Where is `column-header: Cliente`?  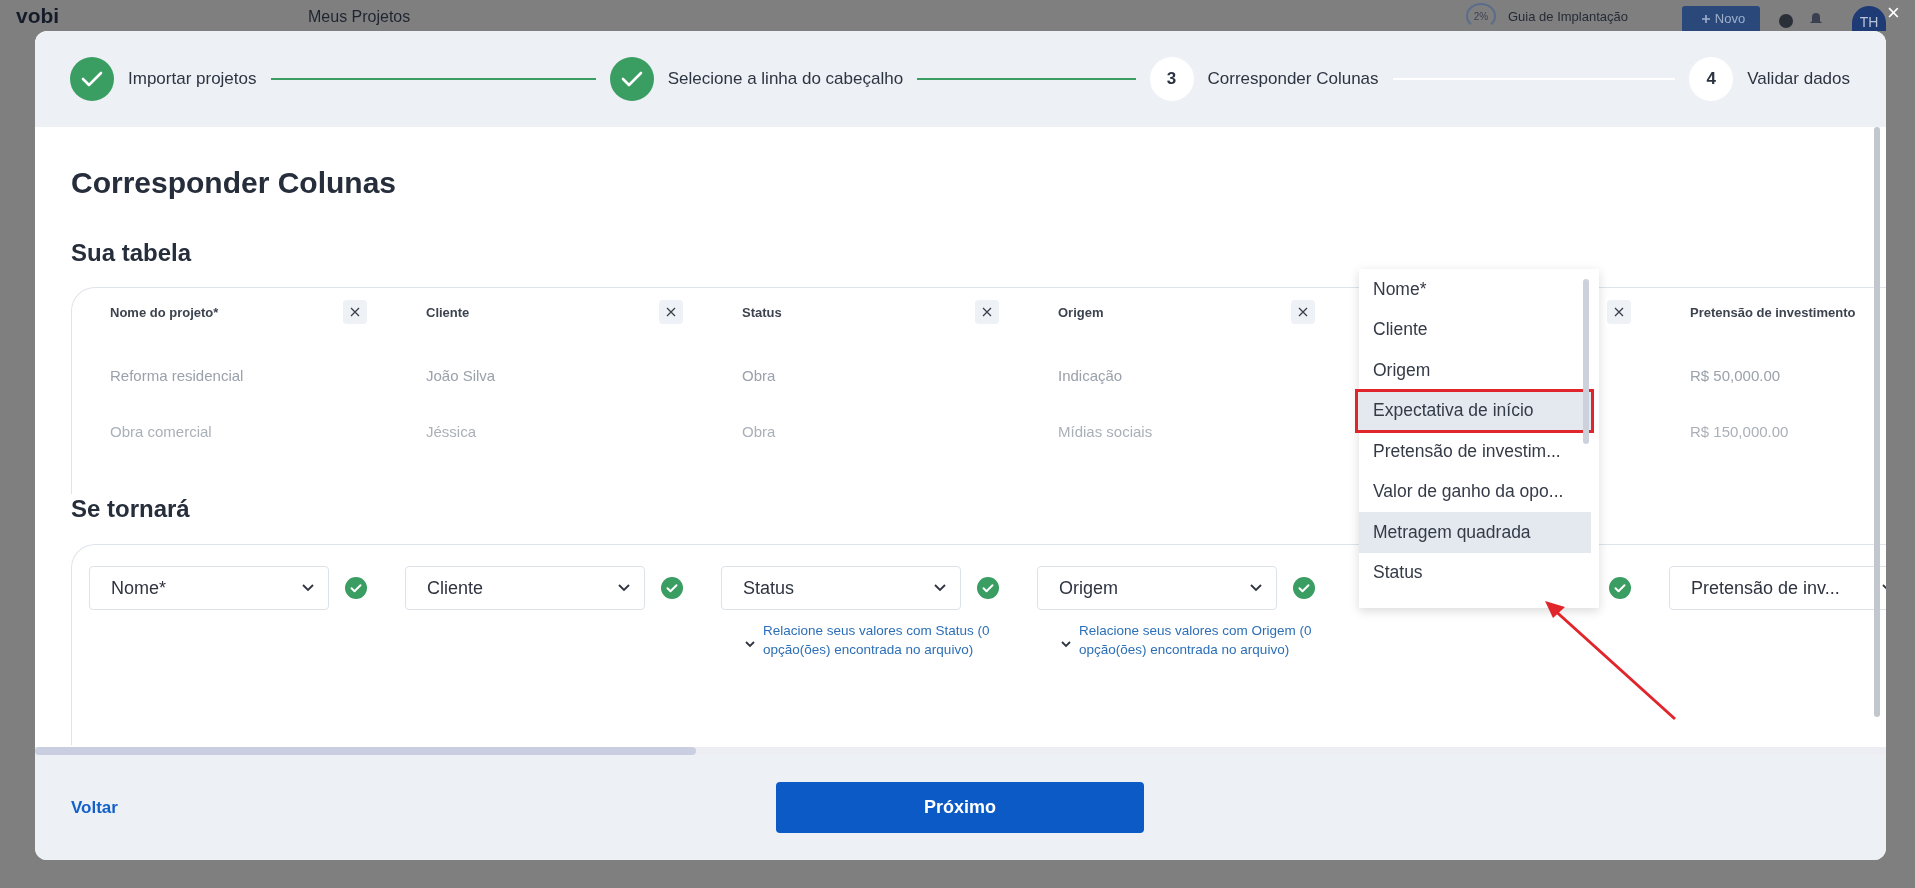 column-header: Cliente is located at coordinates (448, 312).